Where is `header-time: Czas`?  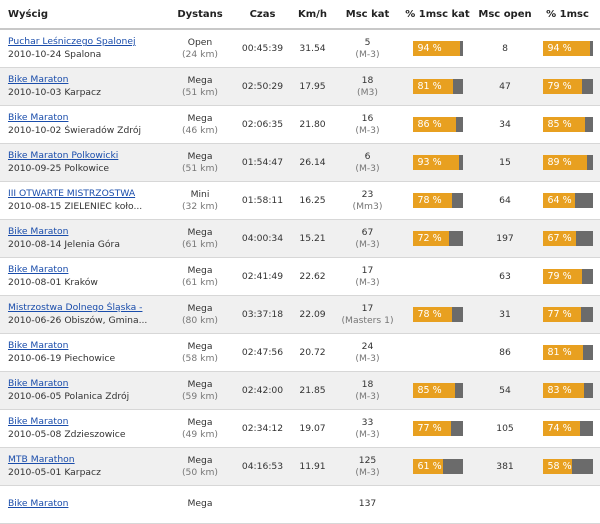
header-time: Czas is located at coordinates (262, 15).